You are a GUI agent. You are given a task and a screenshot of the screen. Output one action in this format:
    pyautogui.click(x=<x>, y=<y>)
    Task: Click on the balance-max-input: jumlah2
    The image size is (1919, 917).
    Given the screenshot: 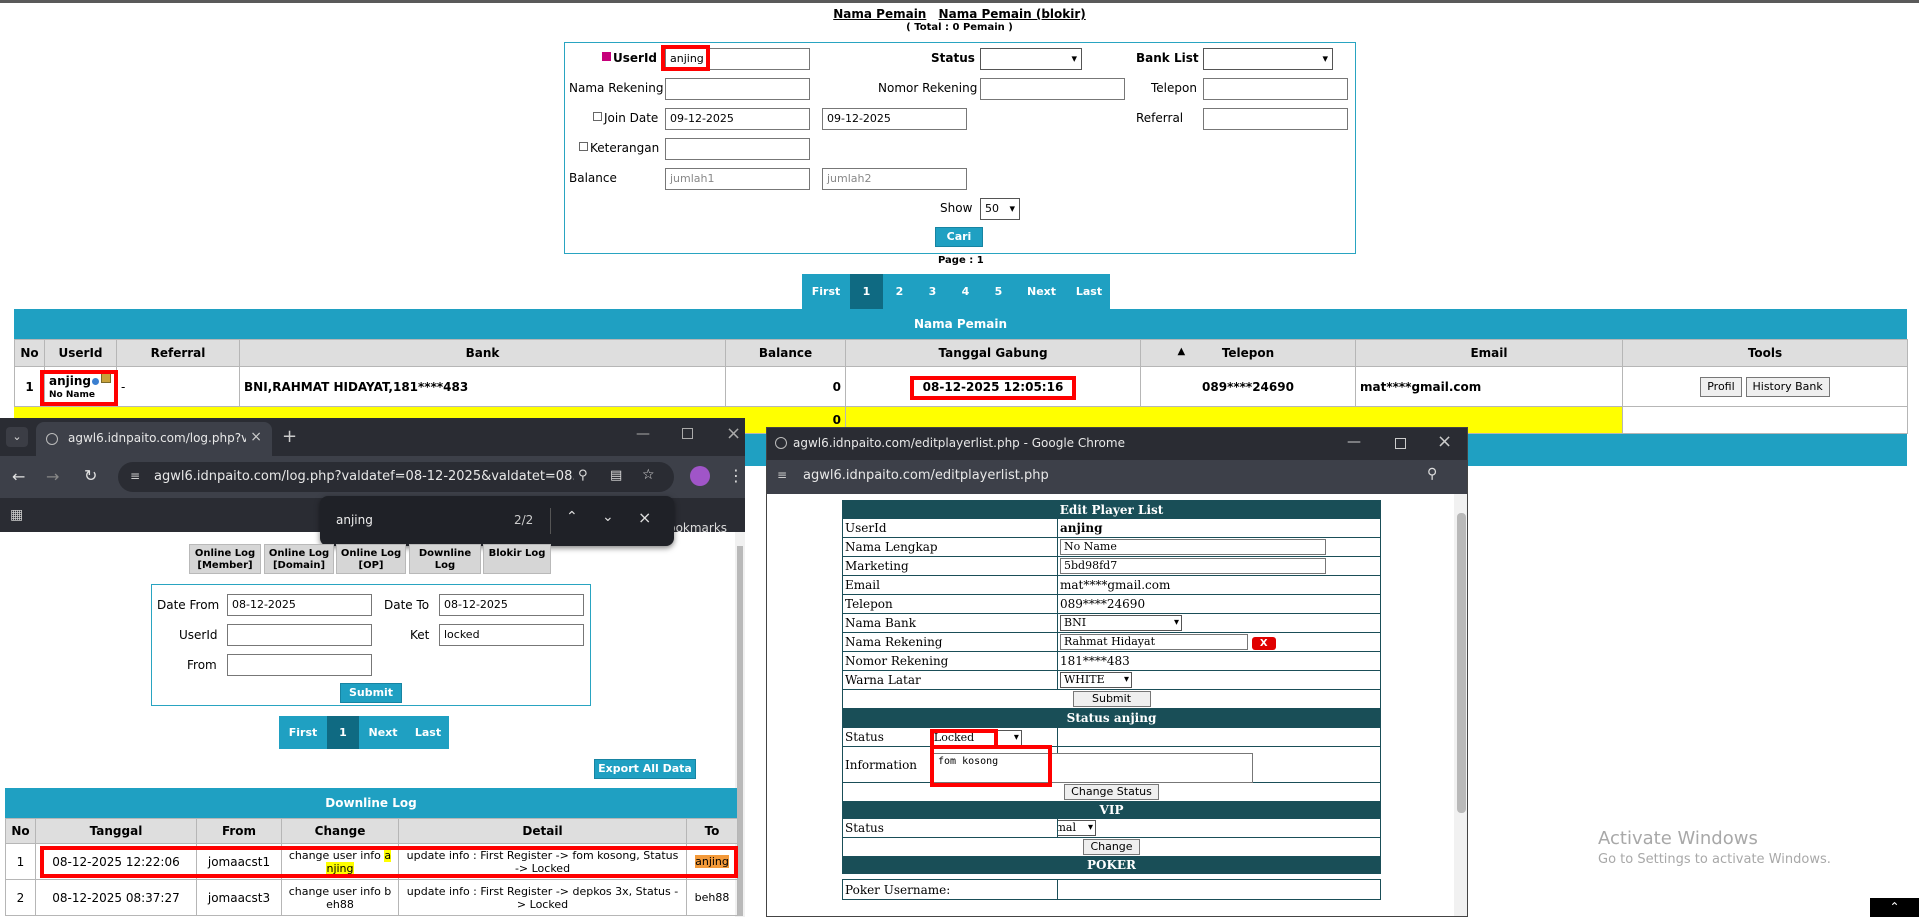 What is the action you would take?
    pyautogui.click(x=894, y=179)
    